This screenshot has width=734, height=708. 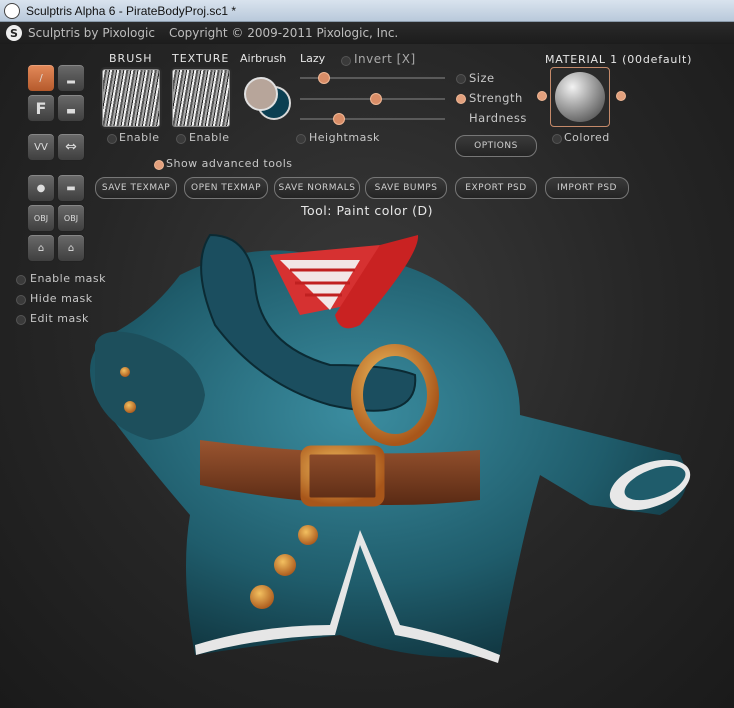 I want to click on material-prev-button, so click(x=542, y=96).